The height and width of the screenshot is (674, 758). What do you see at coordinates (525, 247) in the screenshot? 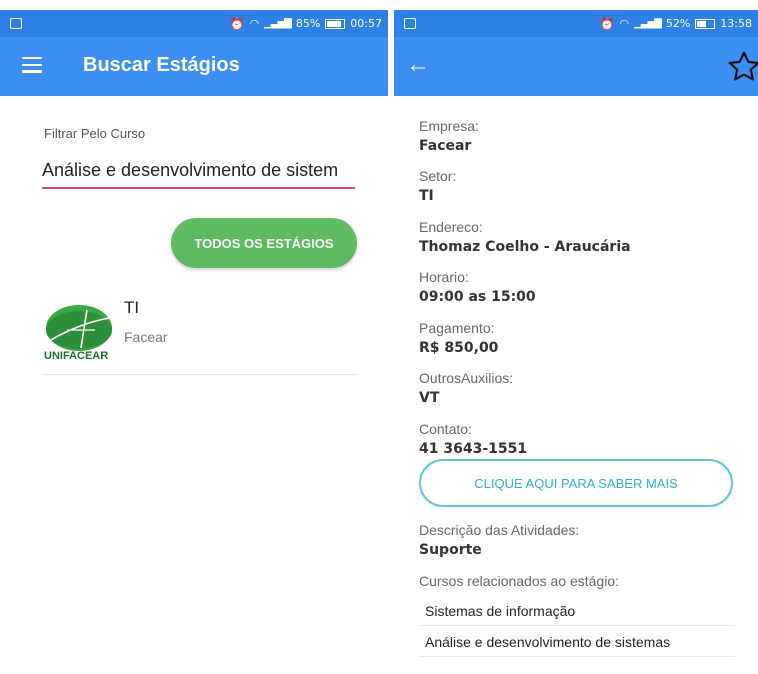
I see `address-value: Thomaz Coelho - Araucária` at bounding box center [525, 247].